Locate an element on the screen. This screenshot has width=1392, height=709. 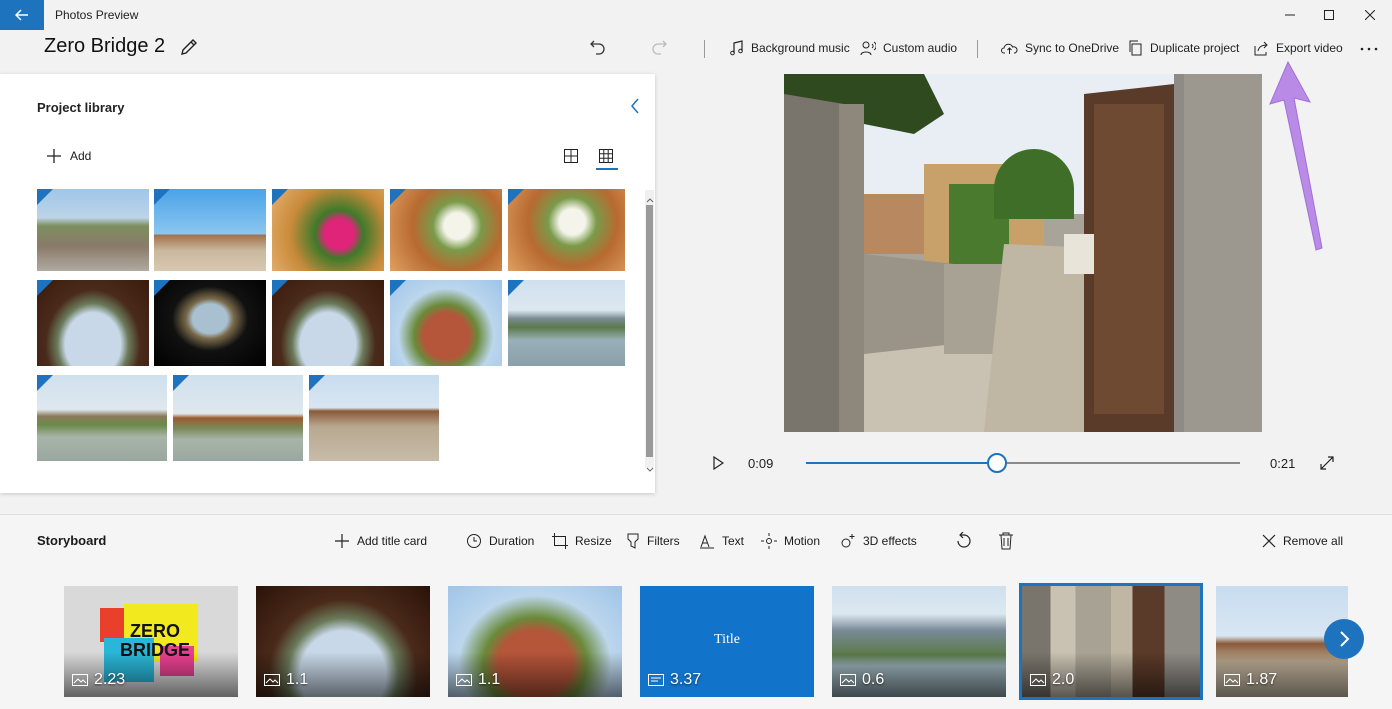
back-button is located at coordinates (22, 15).